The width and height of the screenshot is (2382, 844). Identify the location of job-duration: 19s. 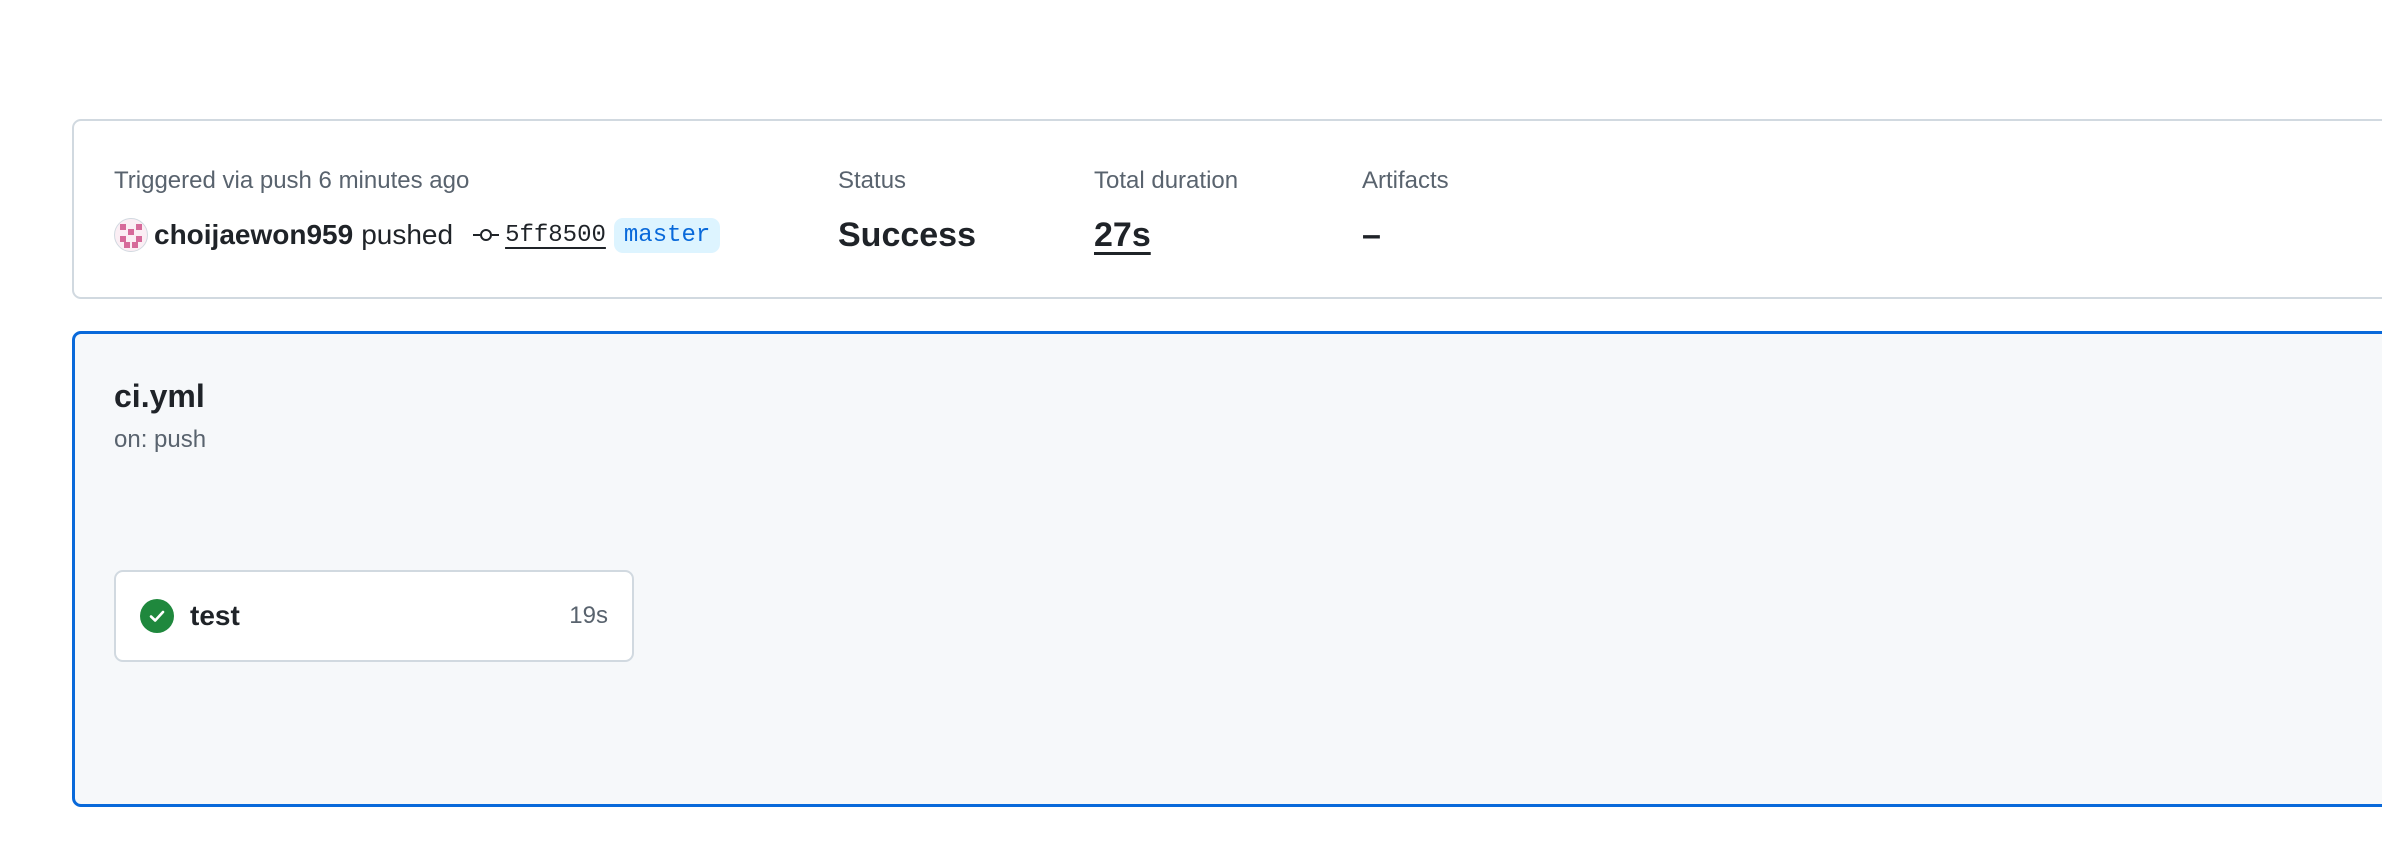
(588, 615).